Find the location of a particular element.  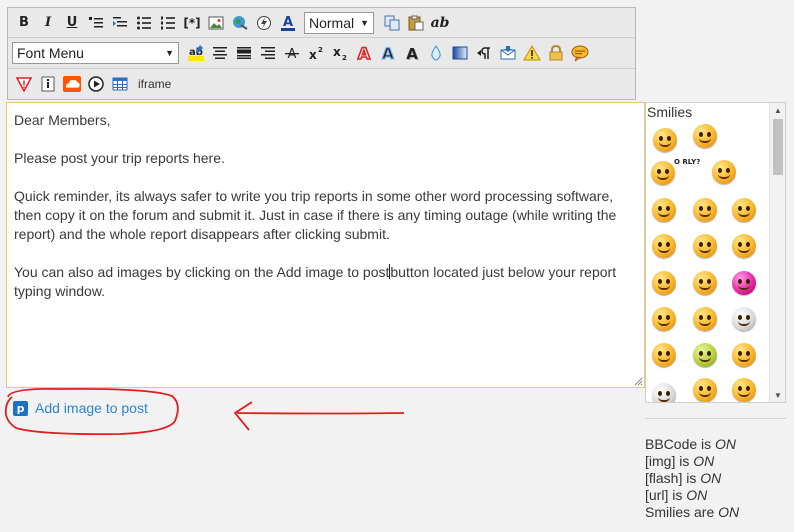

align-justify-icon is located at coordinates (244, 53).